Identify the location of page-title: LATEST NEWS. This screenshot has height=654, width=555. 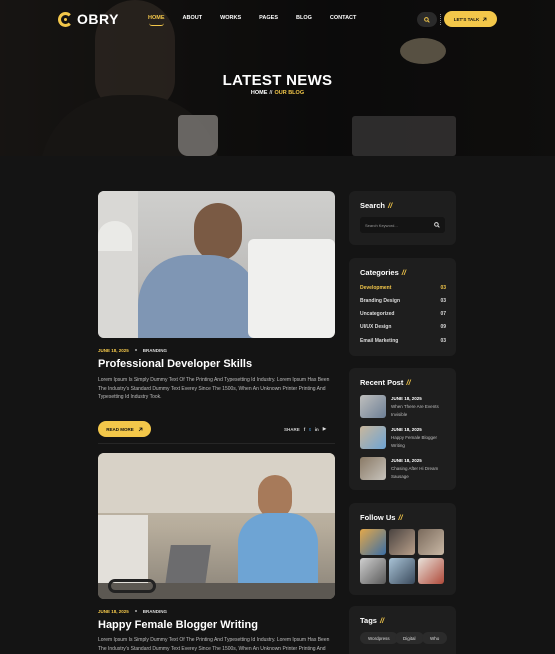
(277, 80).